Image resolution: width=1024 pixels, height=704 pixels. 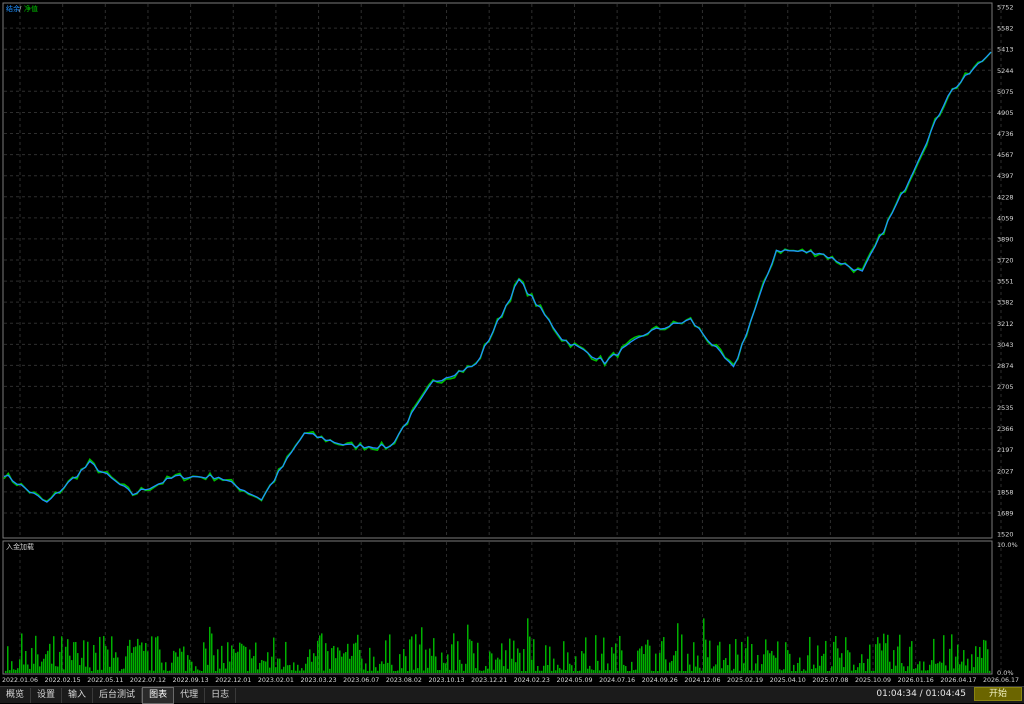 What do you see at coordinates (78, 695) in the screenshot?
I see `tab-inputs: 输入` at bounding box center [78, 695].